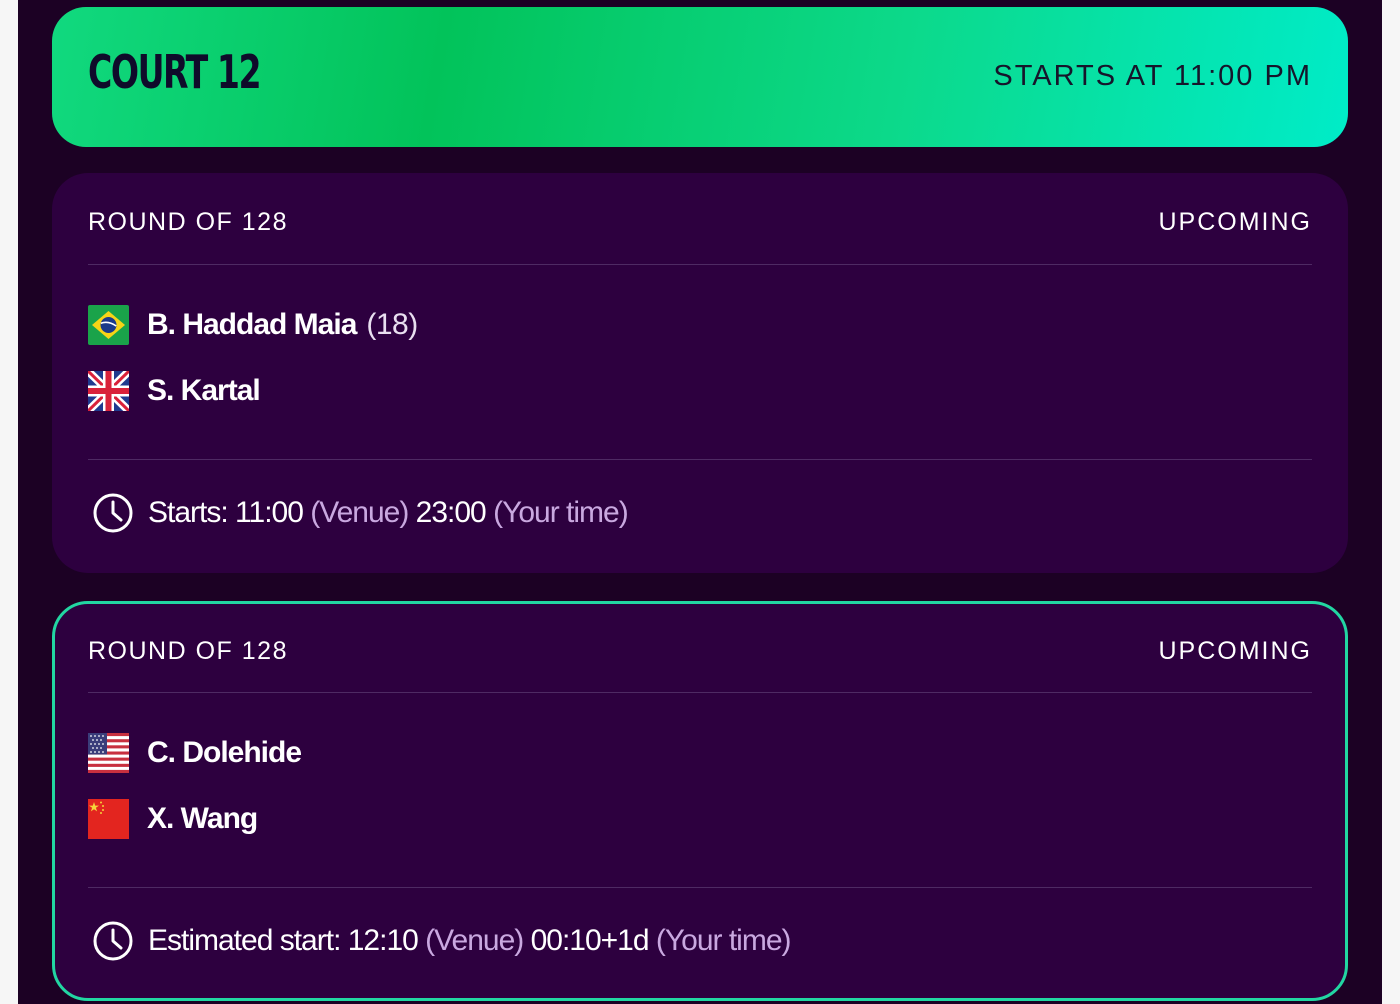 The height and width of the screenshot is (1004, 1400). What do you see at coordinates (590, 940) in the screenshot?
I see `local-time: 00:10+1d` at bounding box center [590, 940].